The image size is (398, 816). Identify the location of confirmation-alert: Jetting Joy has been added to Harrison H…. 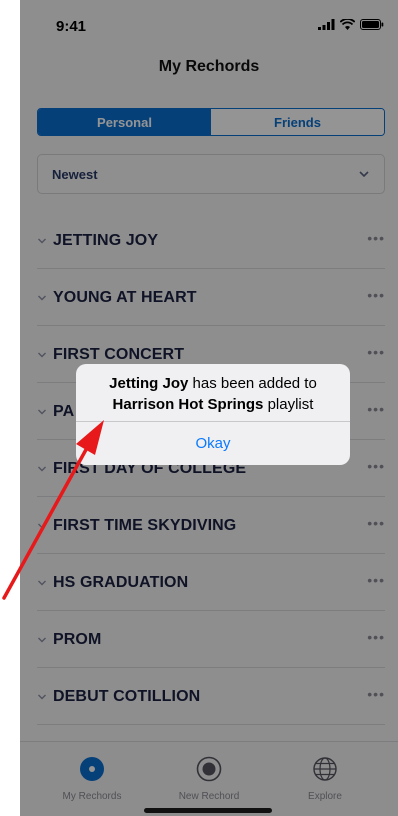
(213, 414).